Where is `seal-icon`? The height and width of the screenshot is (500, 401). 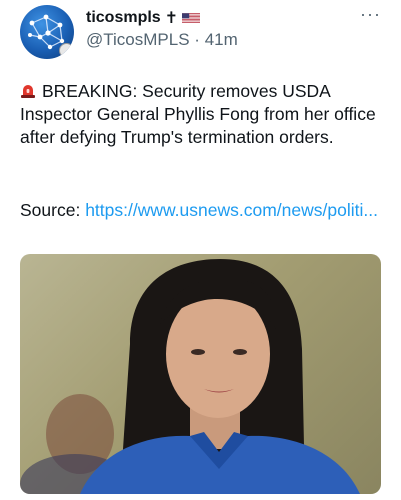 seal-icon is located at coordinates (66, 50).